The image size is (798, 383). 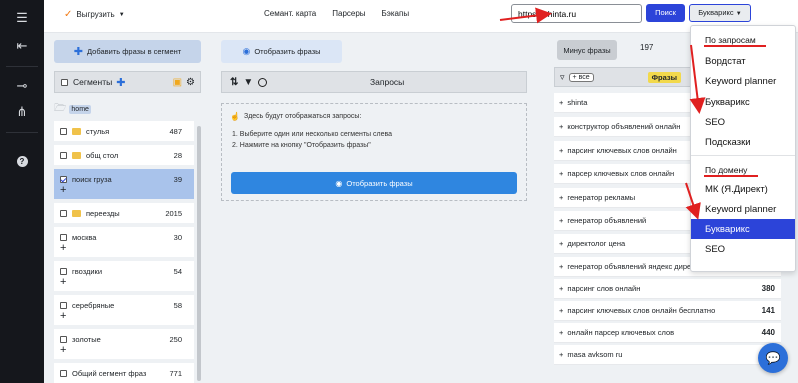 I want to click on segment-item: москва 30 +, so click(x=124, y=242).